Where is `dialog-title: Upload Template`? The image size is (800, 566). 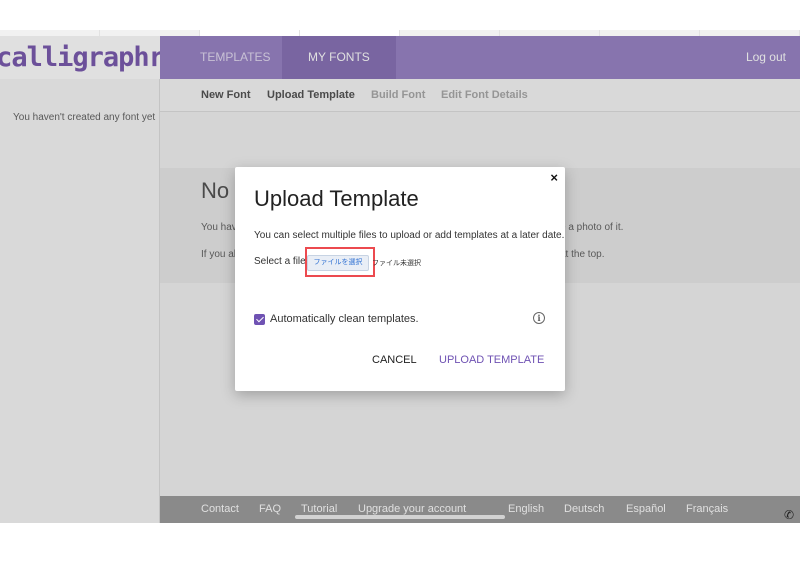 dialog-title: Upload Template is located at coordinates (336, 198).